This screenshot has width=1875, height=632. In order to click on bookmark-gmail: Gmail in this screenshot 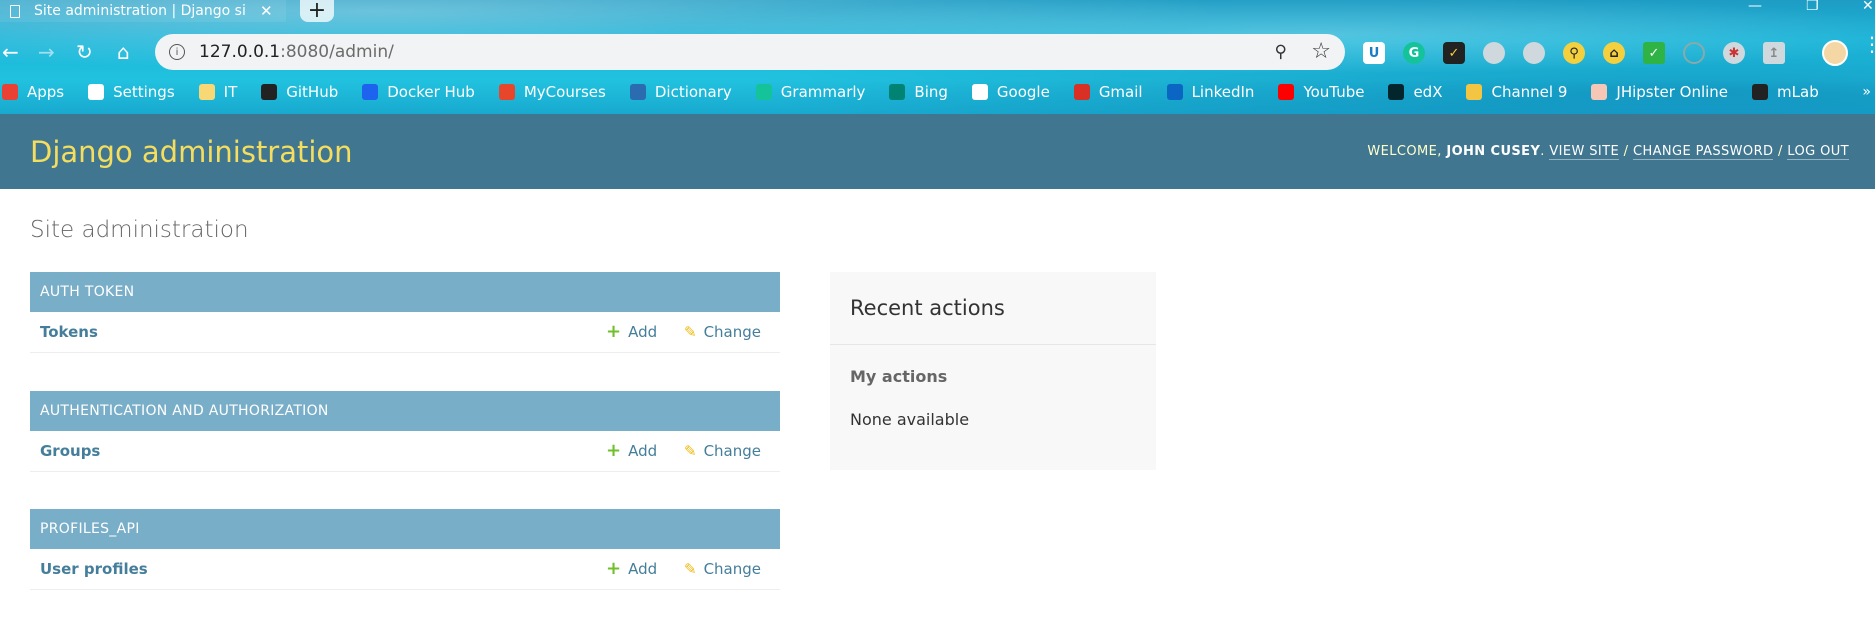, I will do `click(1108, 92)`.